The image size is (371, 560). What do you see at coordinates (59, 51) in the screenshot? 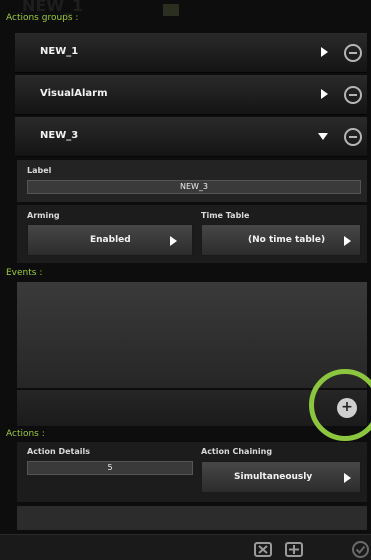
I see `group-name: NEW_1` at bounding box center [59, 51].